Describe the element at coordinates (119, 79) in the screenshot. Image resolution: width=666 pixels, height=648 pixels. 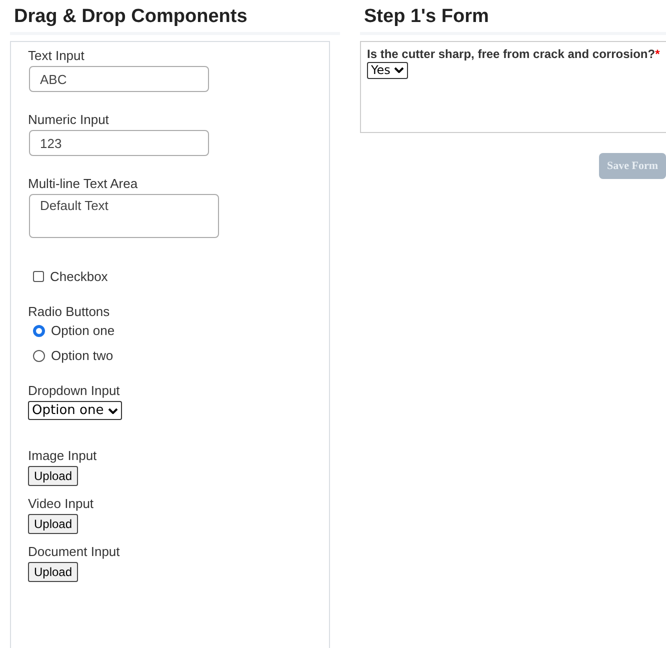
I see `input-field: ABC` at that location.